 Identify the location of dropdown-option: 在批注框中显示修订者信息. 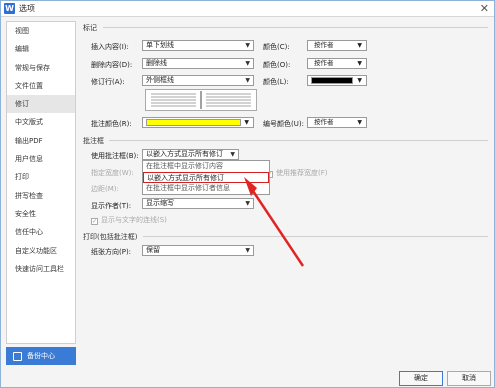
(206, 188).